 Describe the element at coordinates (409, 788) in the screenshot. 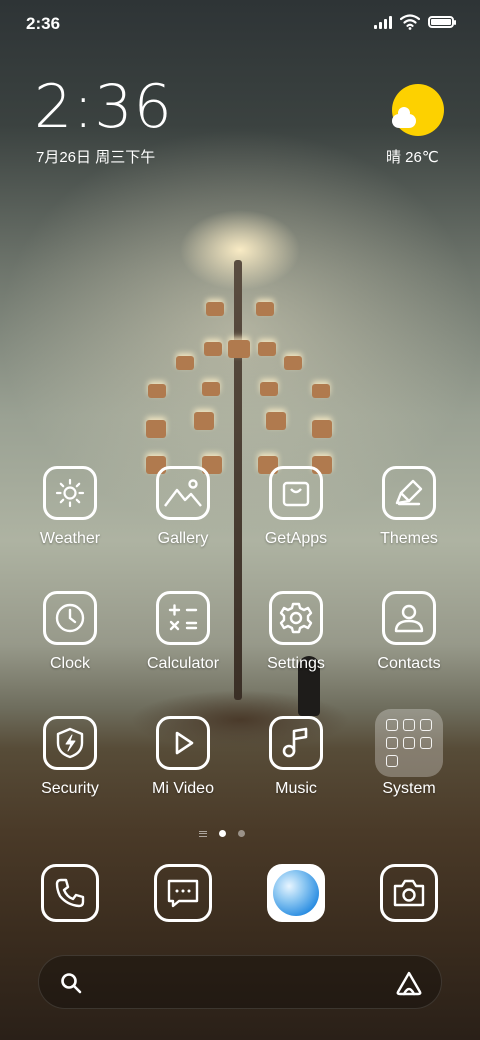

I see `app-label: System` at that location.